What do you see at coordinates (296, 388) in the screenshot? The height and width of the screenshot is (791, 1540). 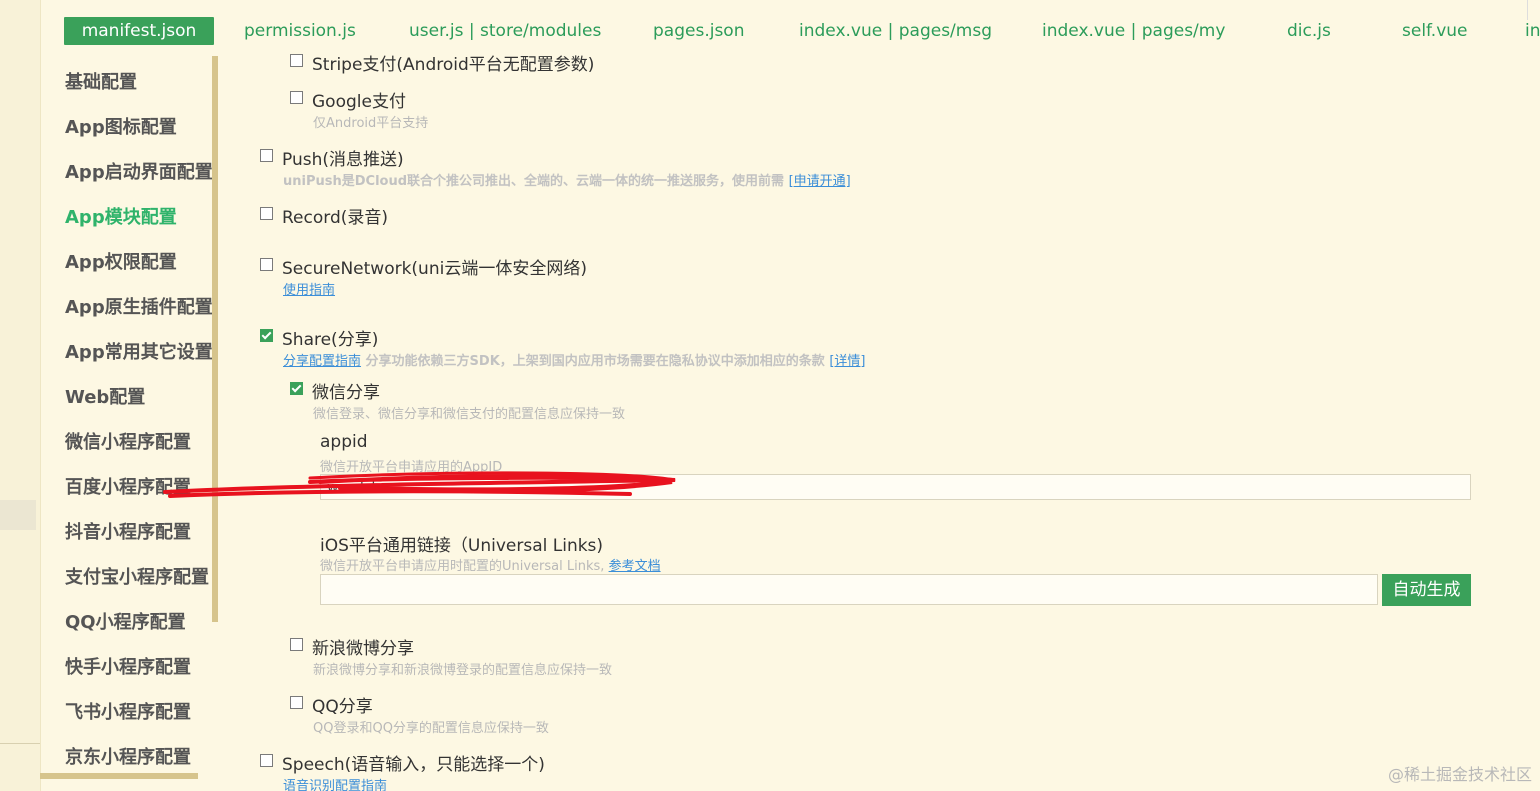 I see `wechat-share-checkbox` at bounding box center [296, 388].